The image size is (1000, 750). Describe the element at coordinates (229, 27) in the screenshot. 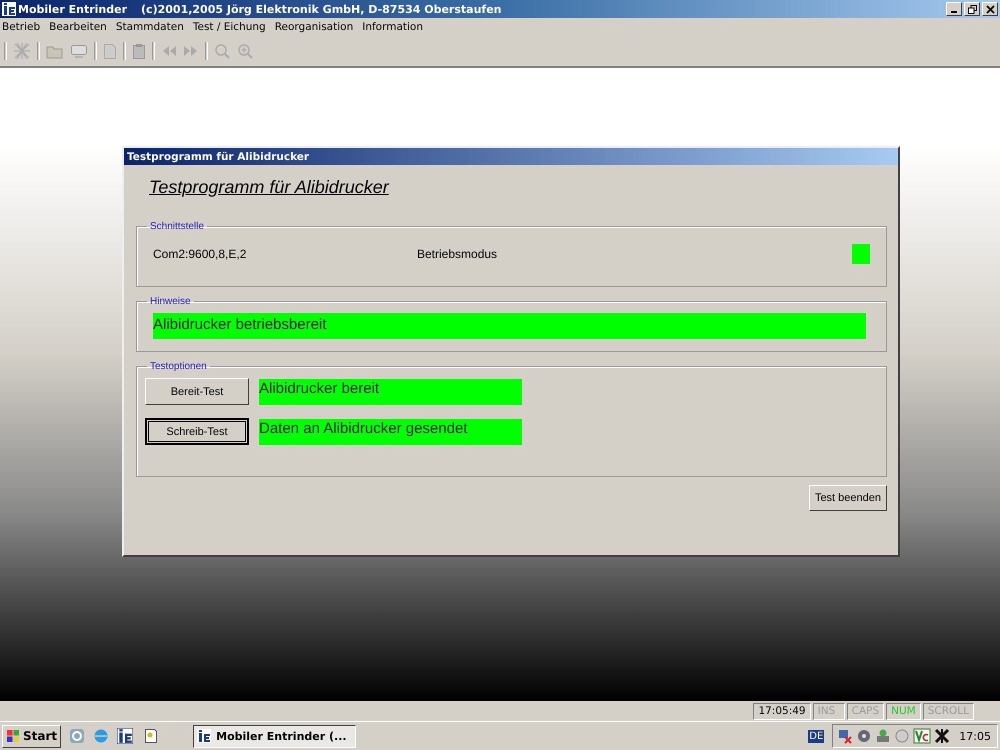

I see `menu-item: Test / Eichung` at that location.